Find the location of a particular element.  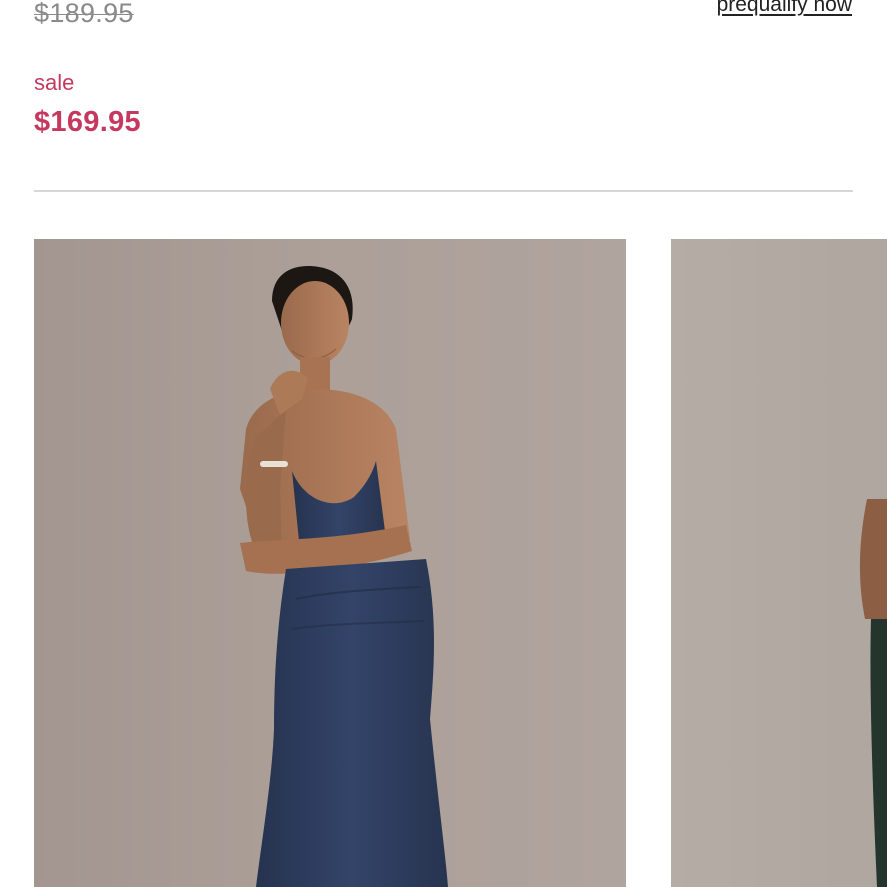

original-price: $189.95 is located at coordinates (84, 14).